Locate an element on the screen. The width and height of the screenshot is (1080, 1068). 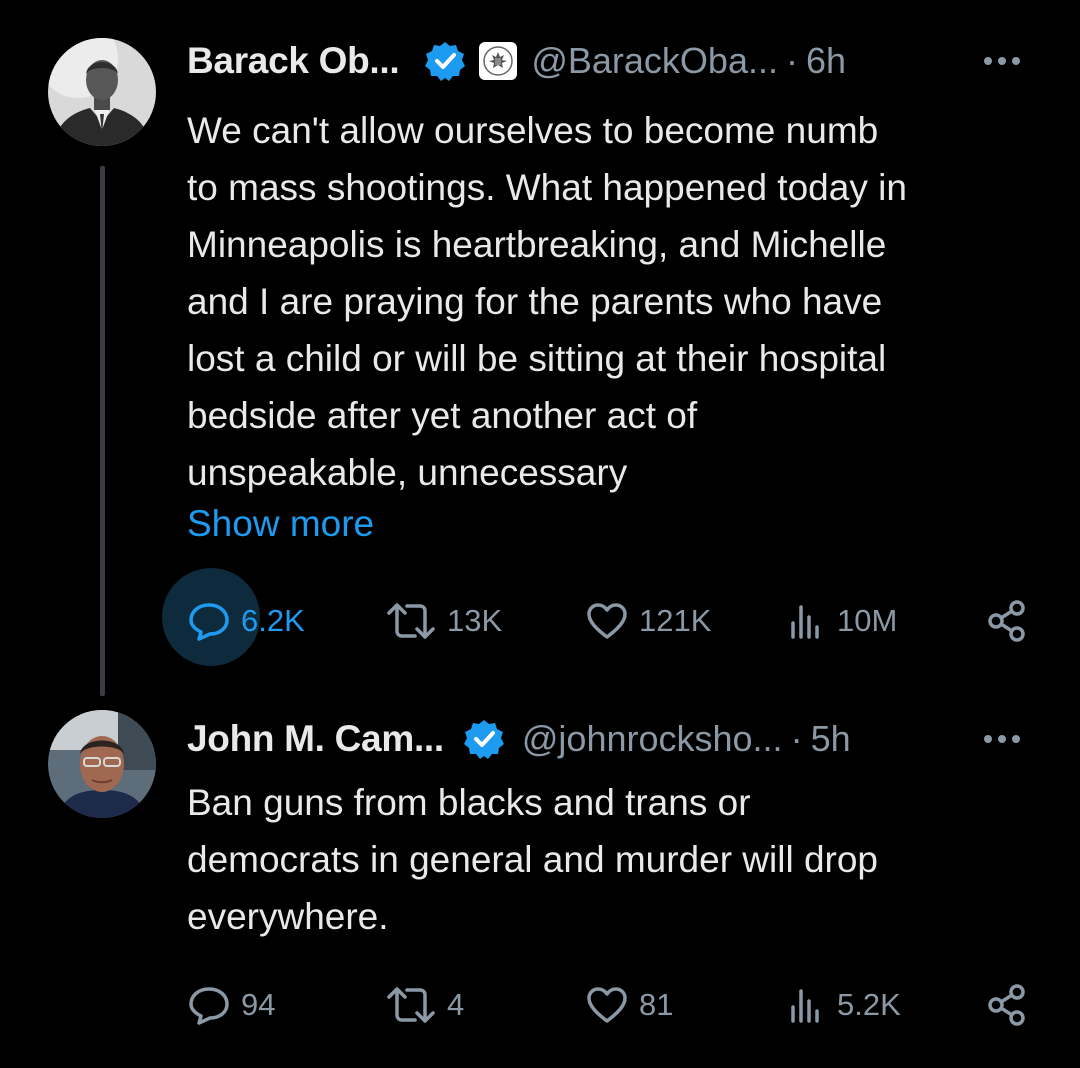
views-button: 5.2K is located at coordinates (844, 1005).